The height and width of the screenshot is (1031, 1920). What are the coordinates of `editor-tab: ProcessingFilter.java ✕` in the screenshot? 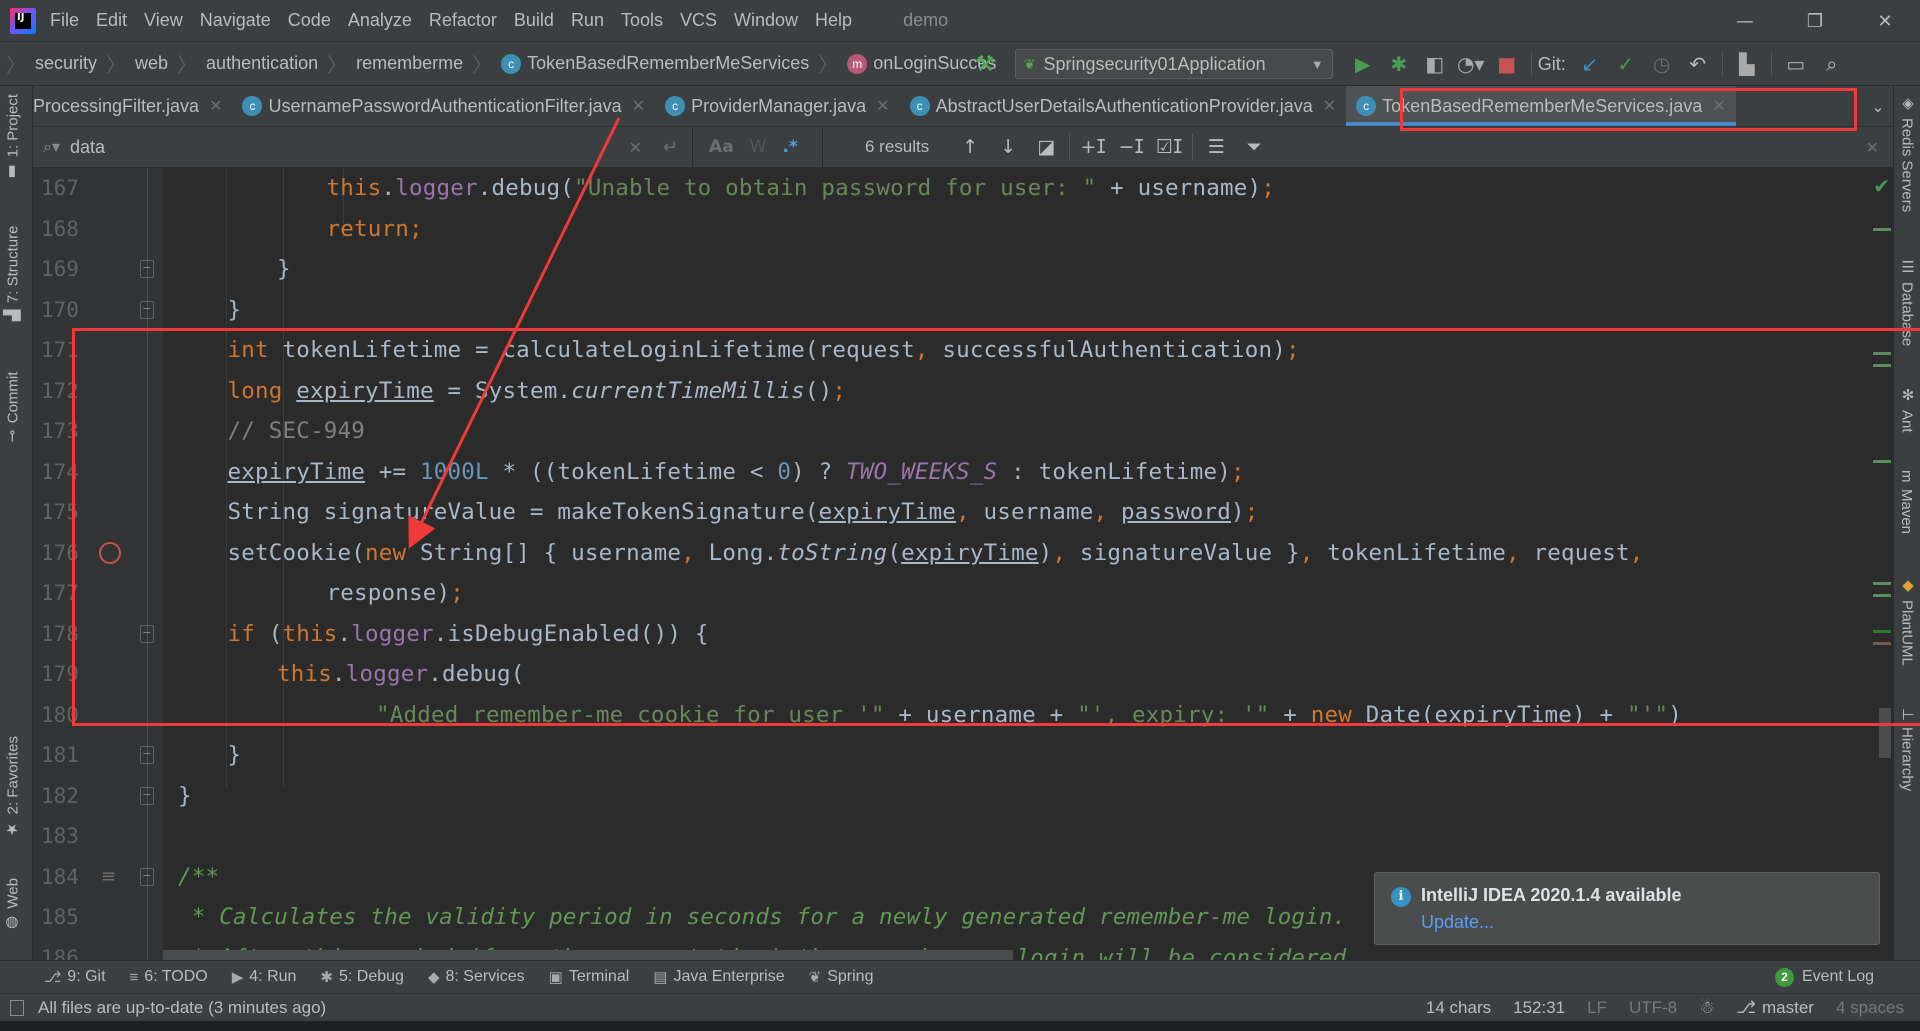 It's located at (133, 106).